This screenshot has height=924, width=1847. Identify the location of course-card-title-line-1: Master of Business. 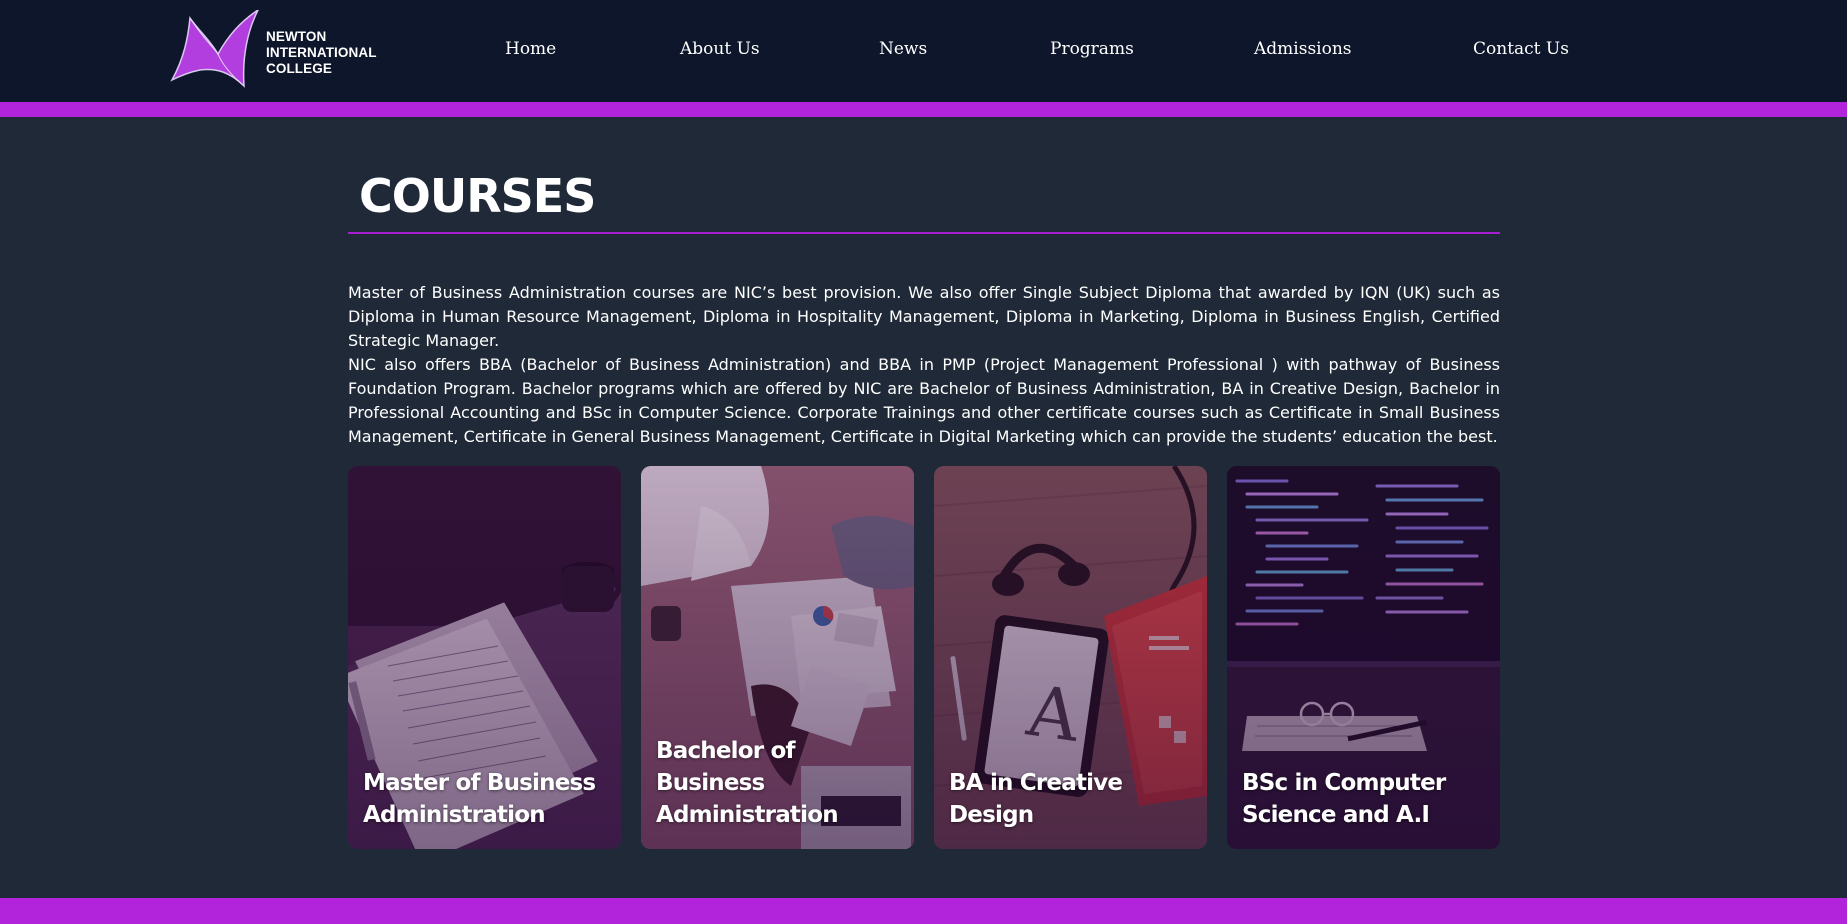
(479, 783).